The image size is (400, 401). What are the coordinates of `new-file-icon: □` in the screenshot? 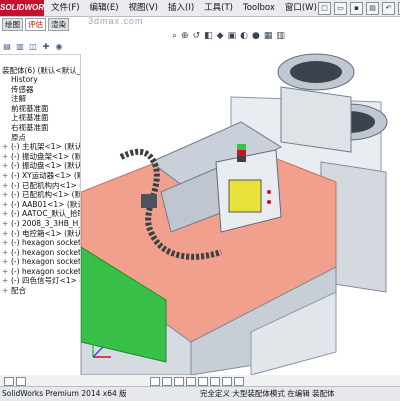 It's located at (324, 8).